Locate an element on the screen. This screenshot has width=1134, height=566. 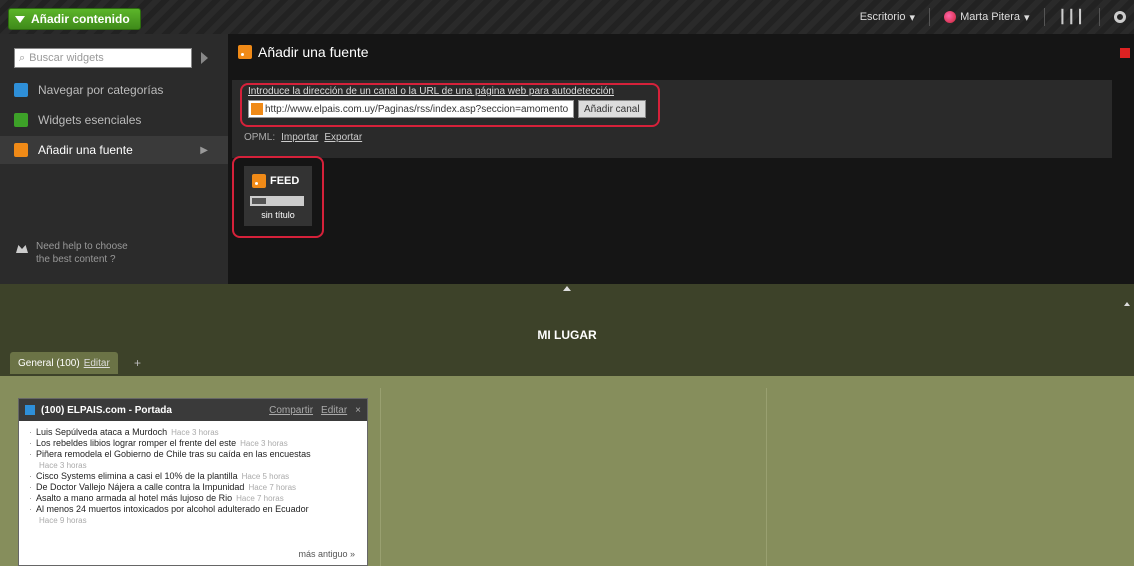
opml-links: OPML: Importar Exportar is located at coordinates (303, 137).